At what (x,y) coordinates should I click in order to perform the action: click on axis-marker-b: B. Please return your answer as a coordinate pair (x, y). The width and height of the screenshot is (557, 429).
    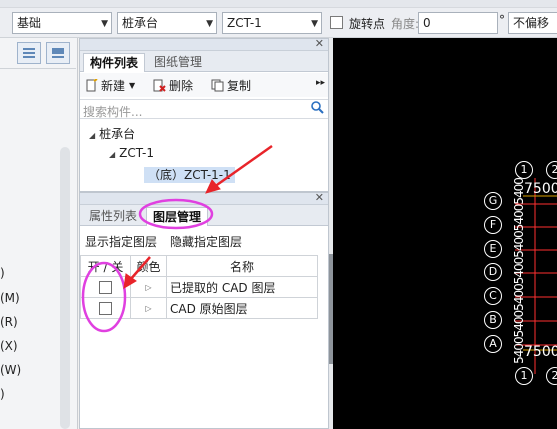
    Looking at the image, I should click on (493, 320).